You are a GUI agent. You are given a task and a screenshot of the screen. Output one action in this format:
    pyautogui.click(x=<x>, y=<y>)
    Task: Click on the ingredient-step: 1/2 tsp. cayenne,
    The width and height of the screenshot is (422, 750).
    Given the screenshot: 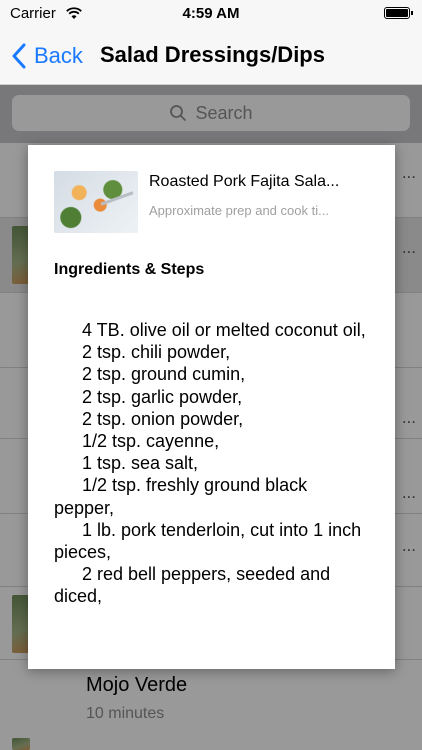 What is the action you would take?
    pyautogui.click(x=151, y=441)
    